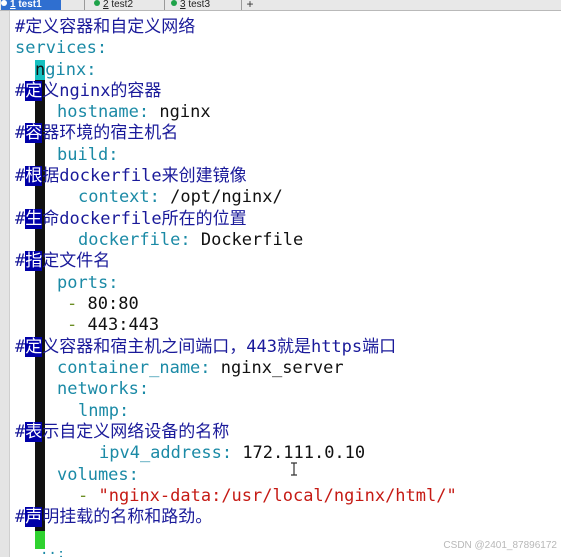 This screenshot has width=561, height=557. I want to click on code-line: dockerfile: Dockerfile, so click(191, 240).